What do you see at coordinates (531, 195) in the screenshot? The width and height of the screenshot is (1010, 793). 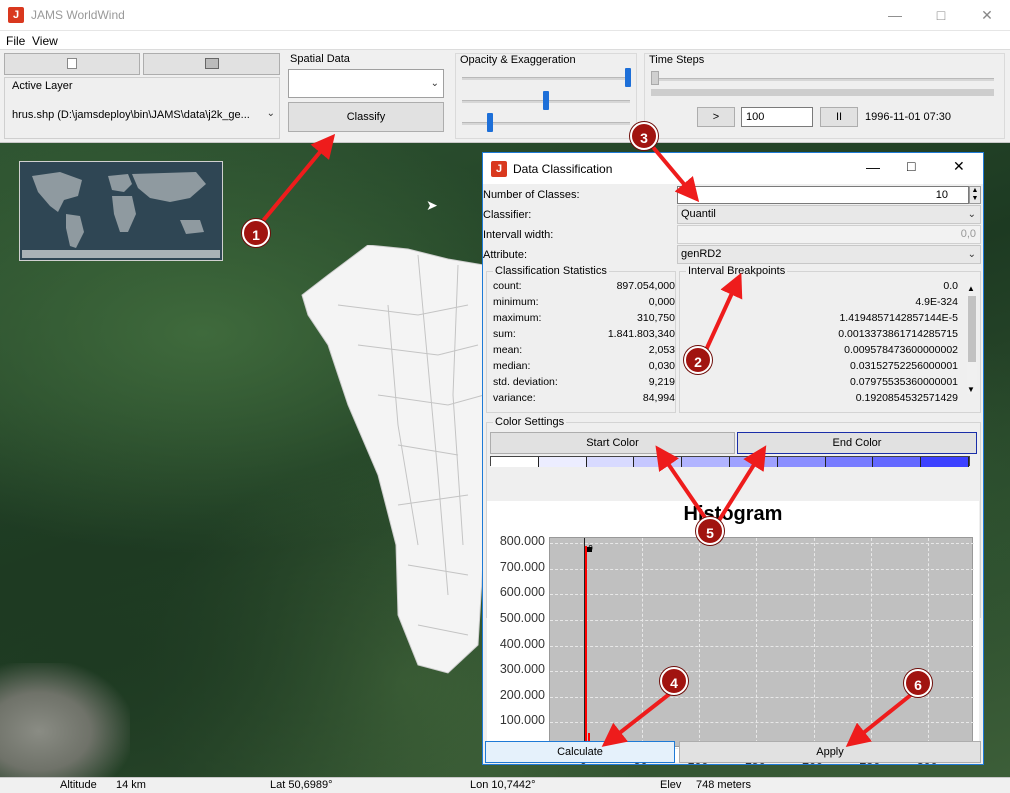 I see `num-classes-label: Number of Classes:` at bounding box center [531, 195].